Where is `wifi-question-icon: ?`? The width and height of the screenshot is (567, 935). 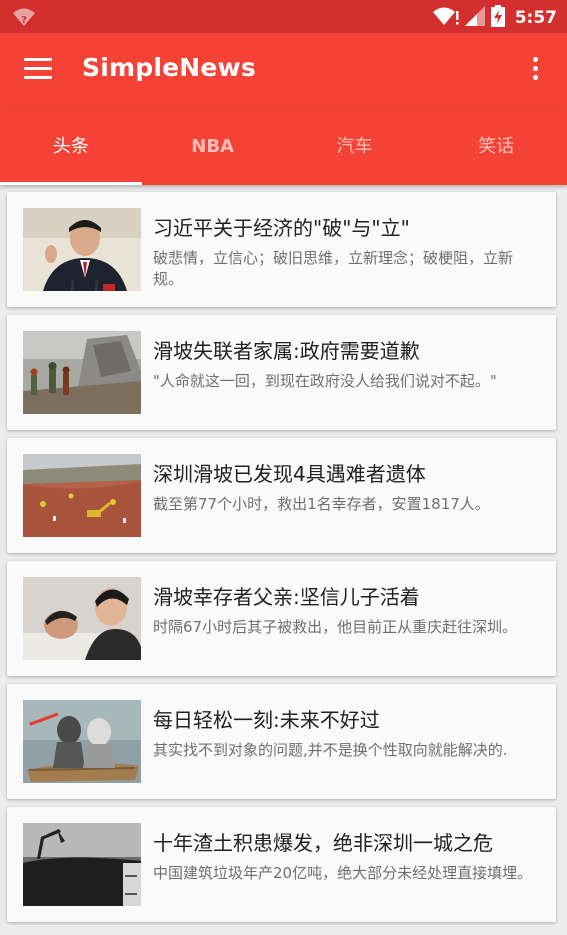 wifi-question-icon: ? is located at coordinates (24, 19).